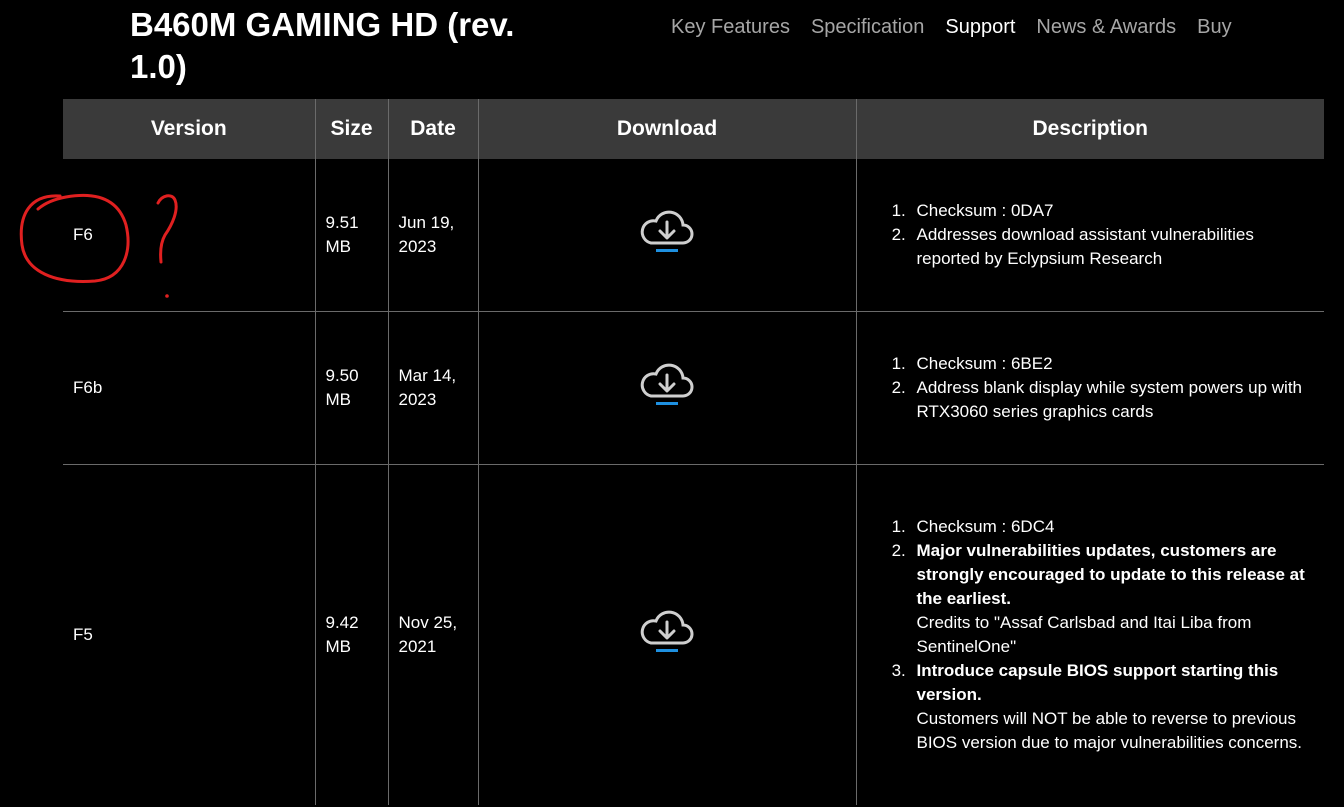 This screenshot has width=1344, height=807. Describe the element at coordinates (666, 129) in the screenshot. I see `col-header-download: Download` at that location.